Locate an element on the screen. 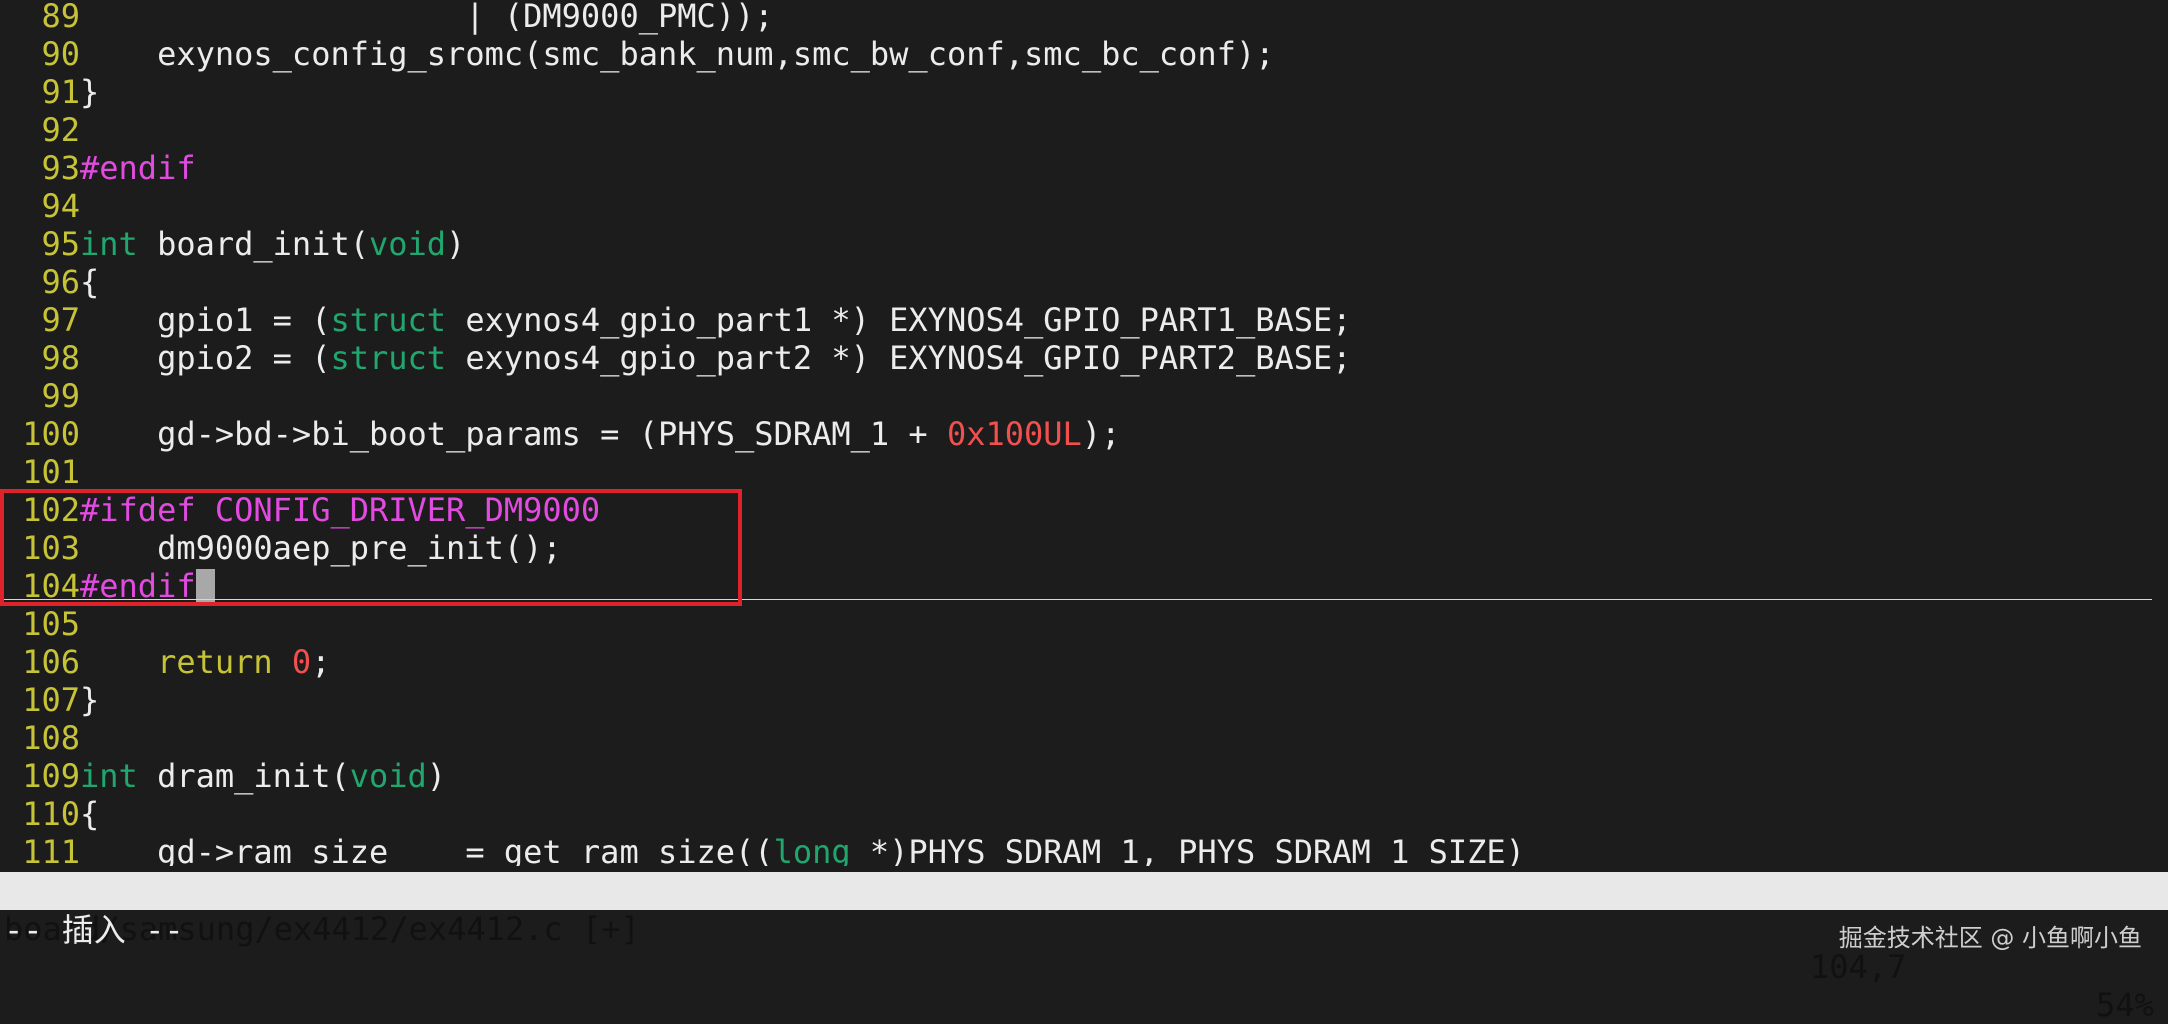 This screenshot has width=2168, height=1024. annotation-highlight-box is located at coordinates (371, 547).